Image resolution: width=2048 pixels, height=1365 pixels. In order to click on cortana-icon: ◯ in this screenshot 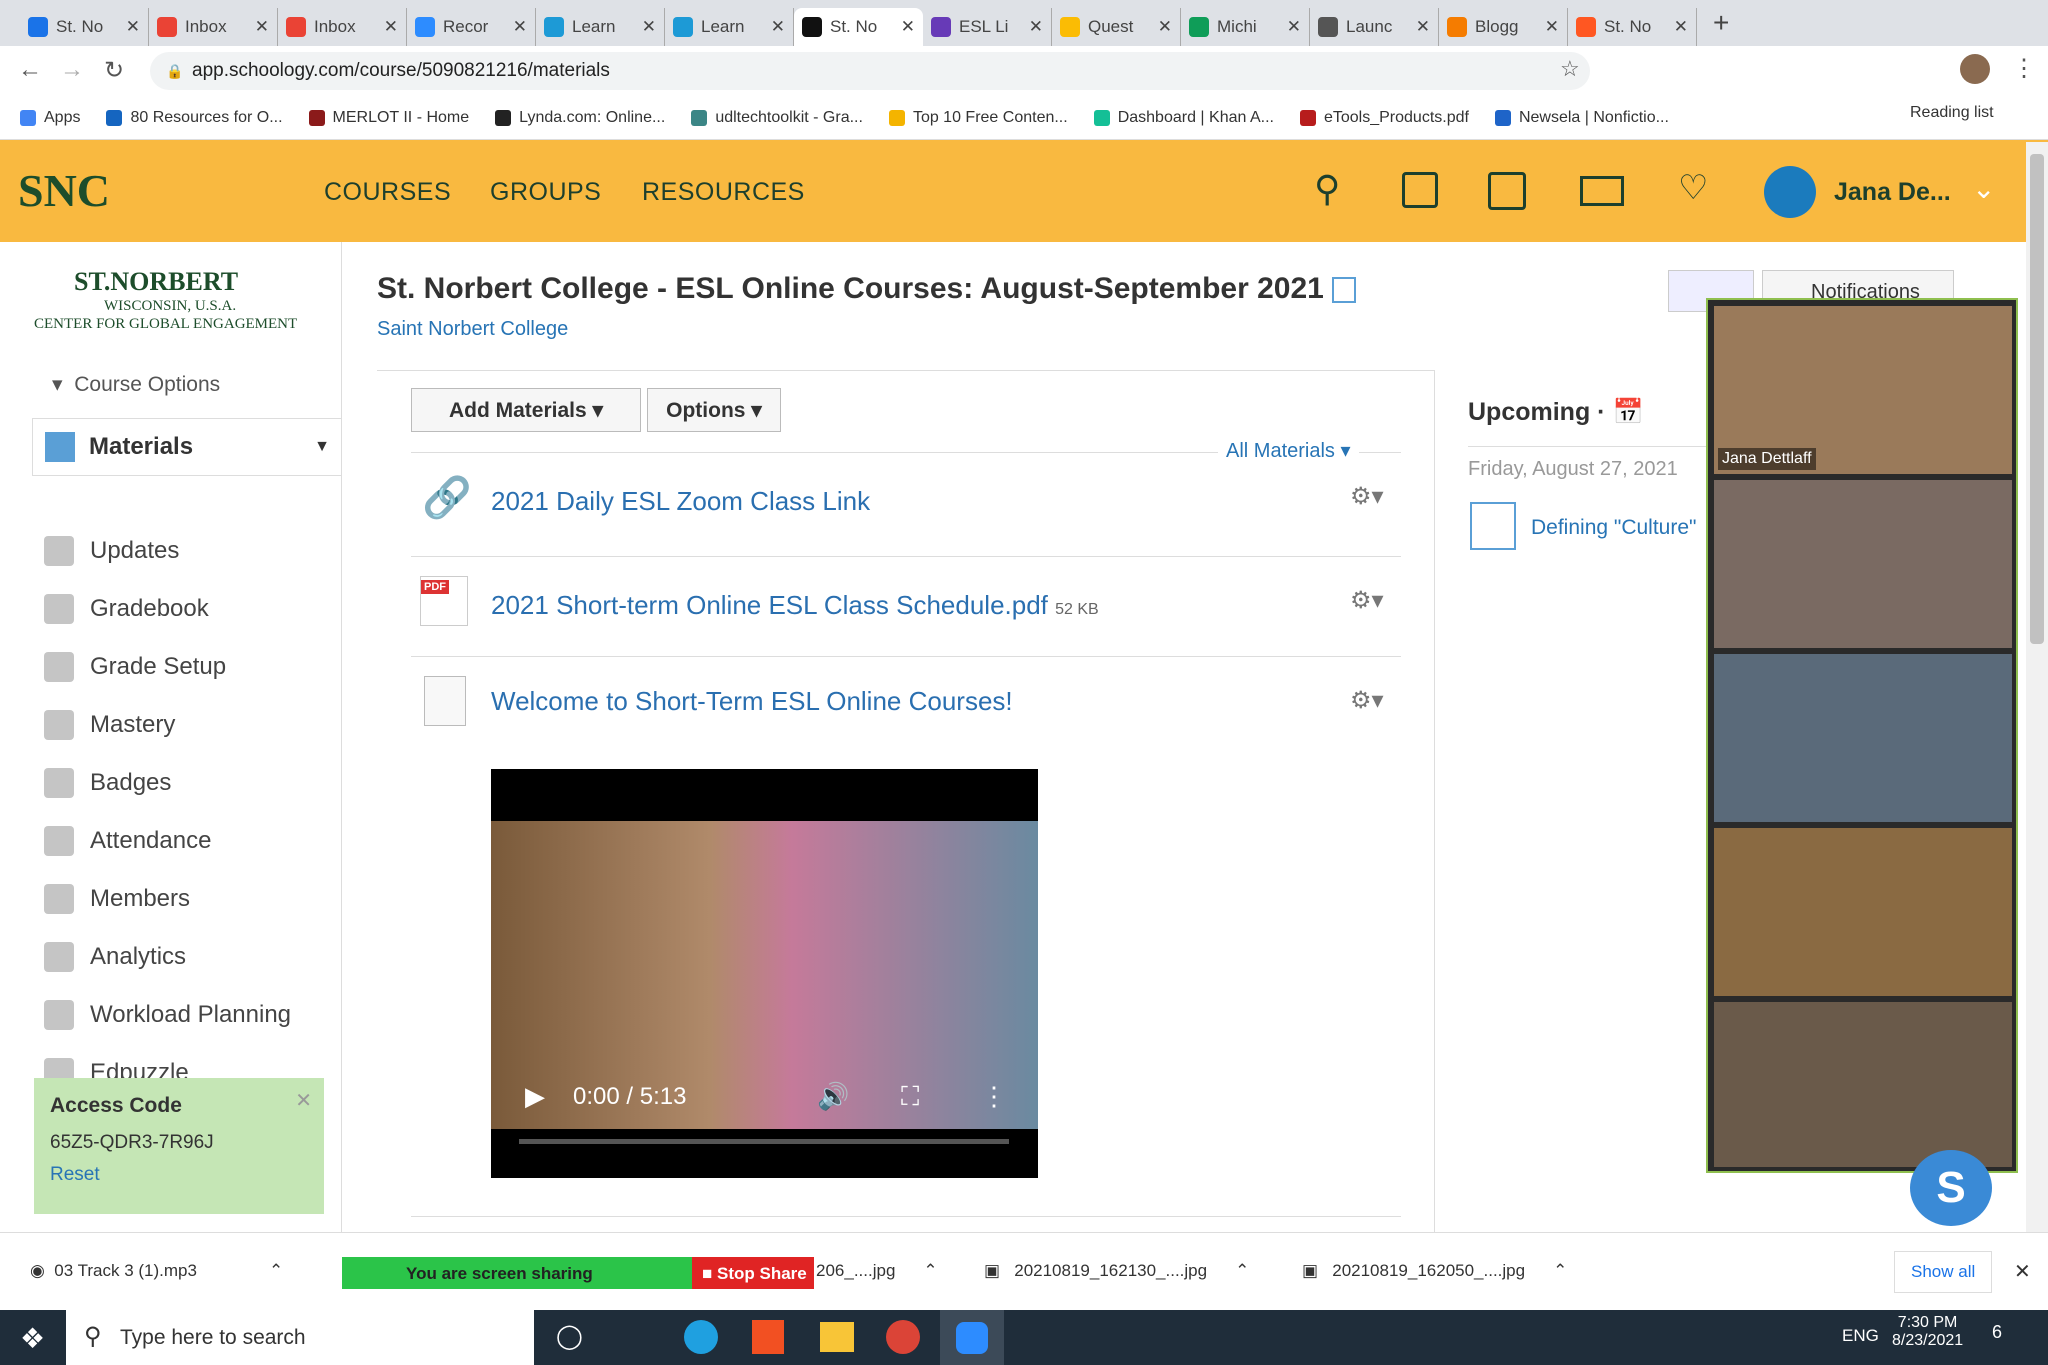, I will do `click(569, 1336)`.